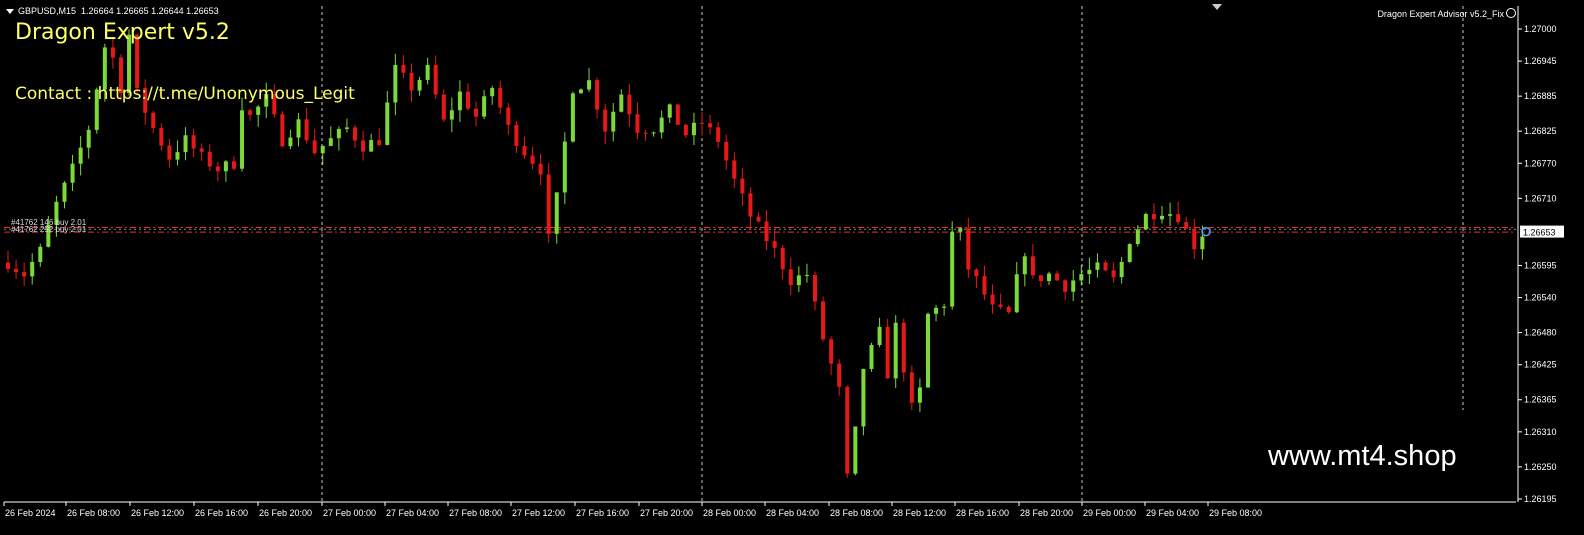  I want to click on x-tick-label: 27 Feb 04:00, so click(412, 513).